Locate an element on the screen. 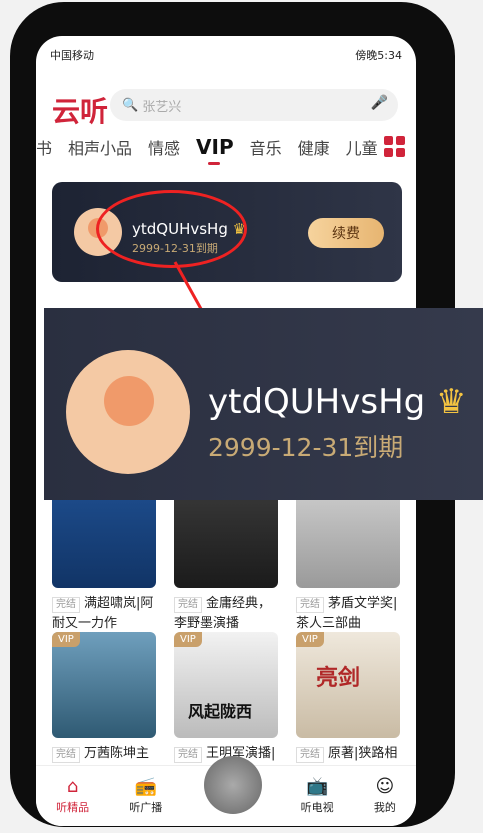 The width and height of the screenshot is (483, 833). nav-label: 听广播 is located at coordinates (146, 807).